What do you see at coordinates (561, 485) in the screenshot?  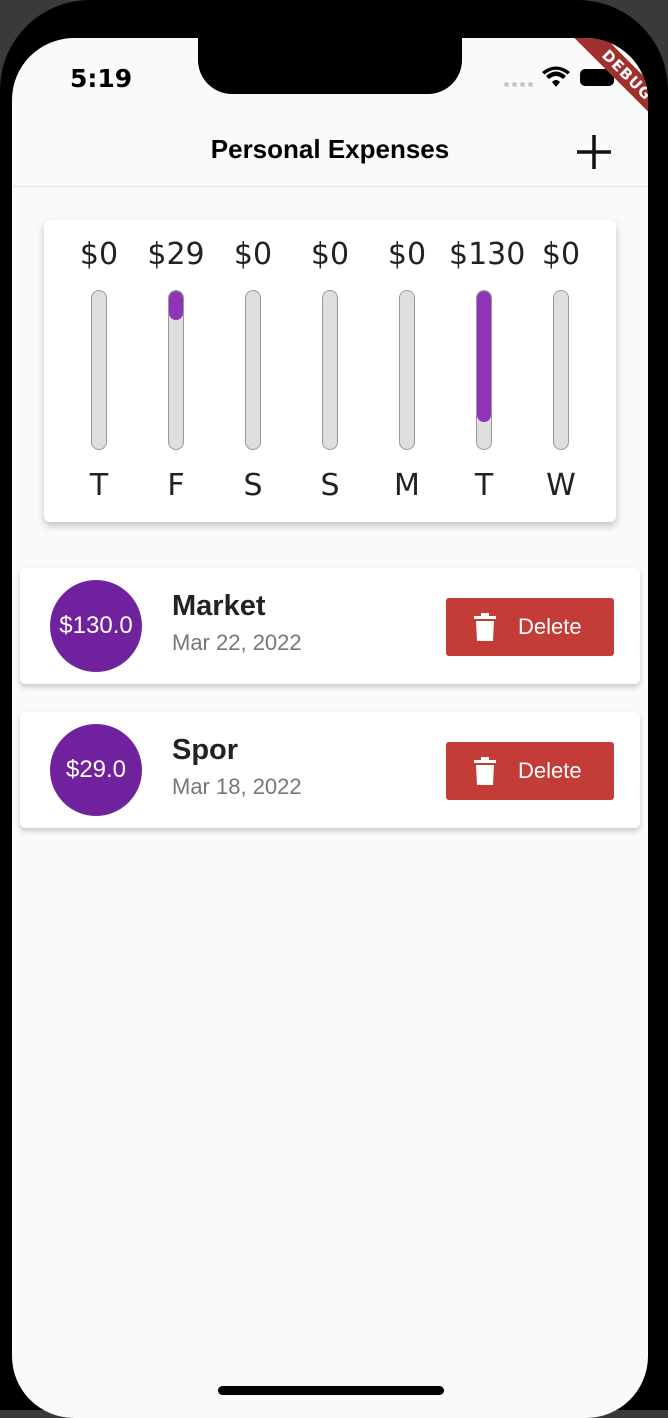 I see `bar-day-label: W` at bounding box center [561, 485].